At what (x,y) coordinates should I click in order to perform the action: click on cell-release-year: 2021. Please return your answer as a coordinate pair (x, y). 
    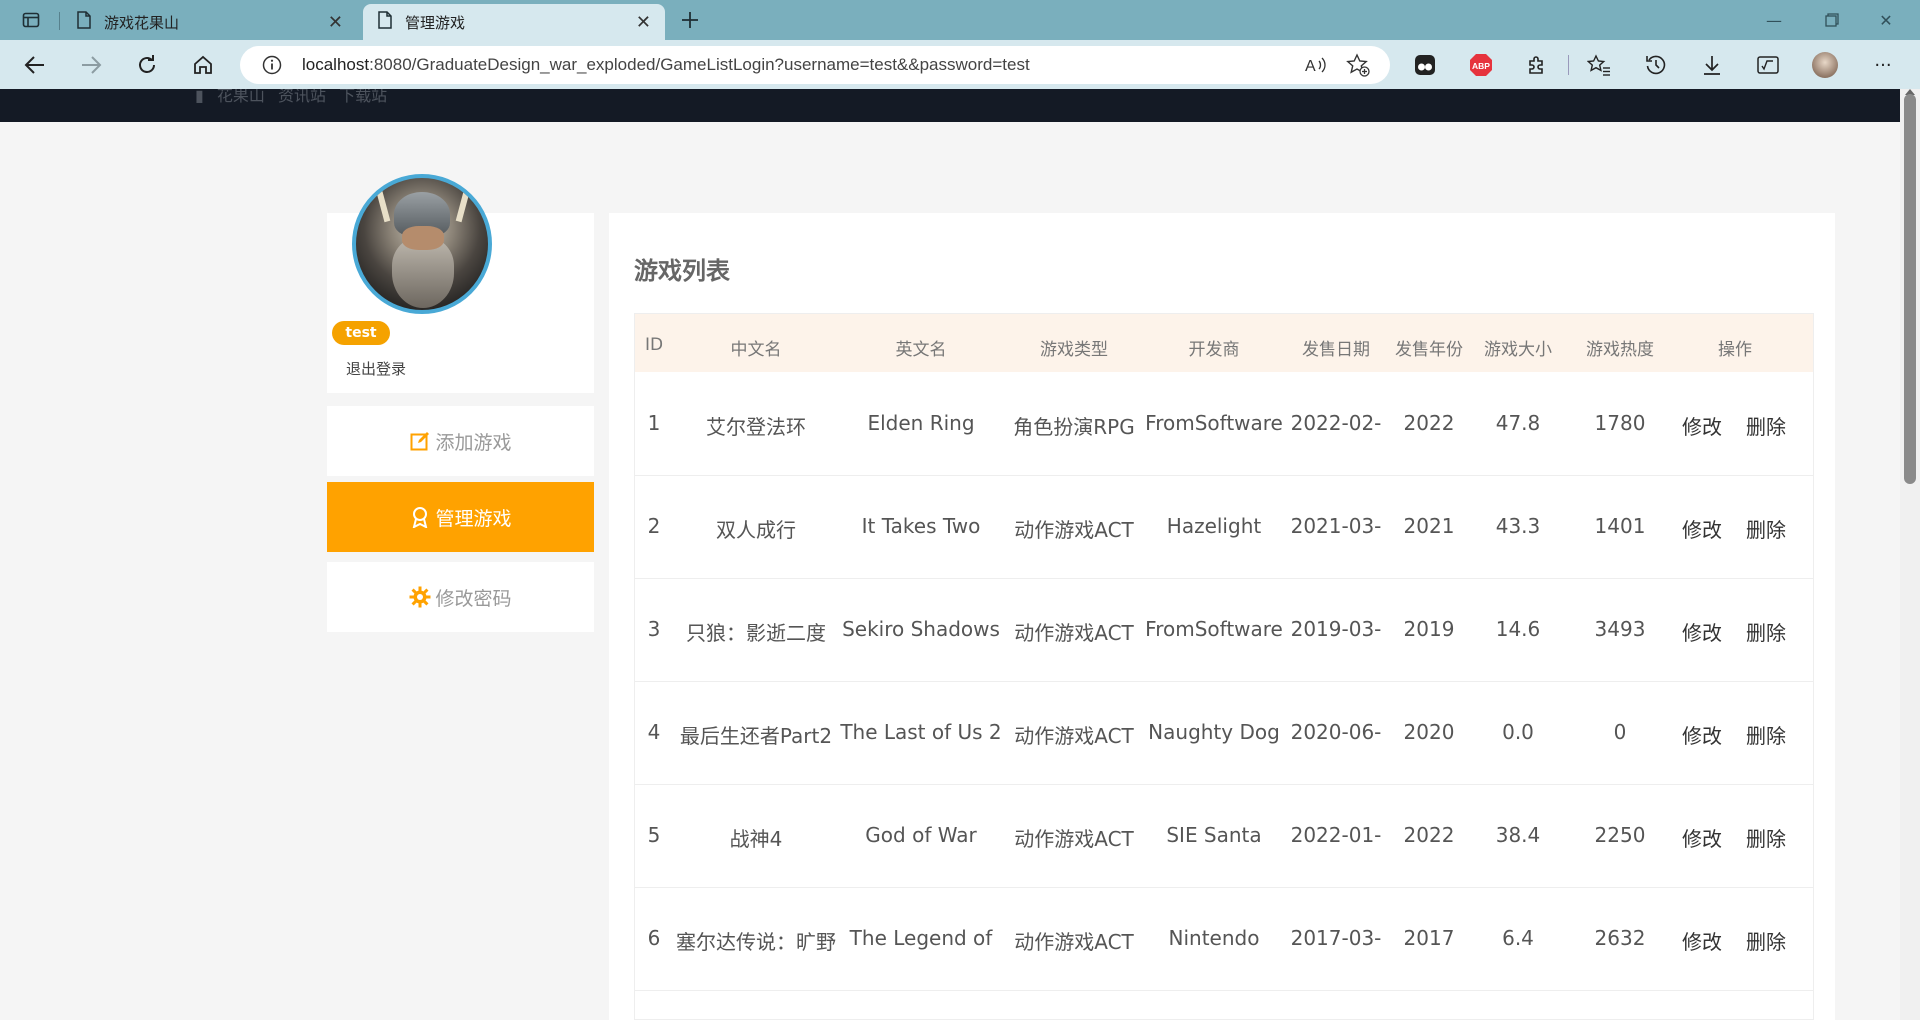
    Looking at the image, I should click on (1429, 526).